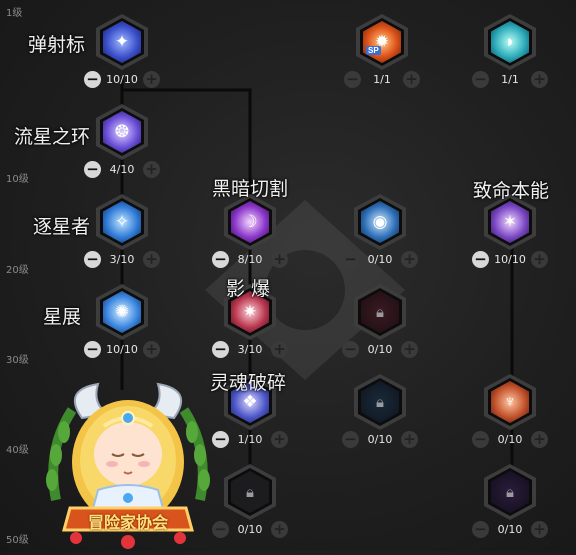 This screenshot has height=555, width=576. I want to click on skill-slot: ✹ SP − 1/1 +, so click(382, 50).